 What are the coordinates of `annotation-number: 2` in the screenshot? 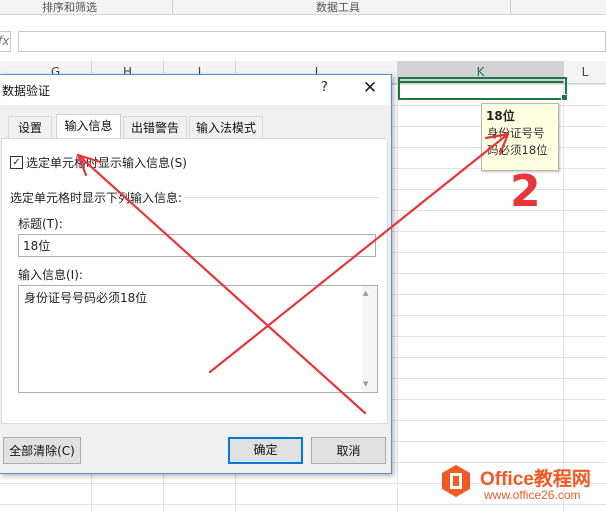 It's located at (525, 191).